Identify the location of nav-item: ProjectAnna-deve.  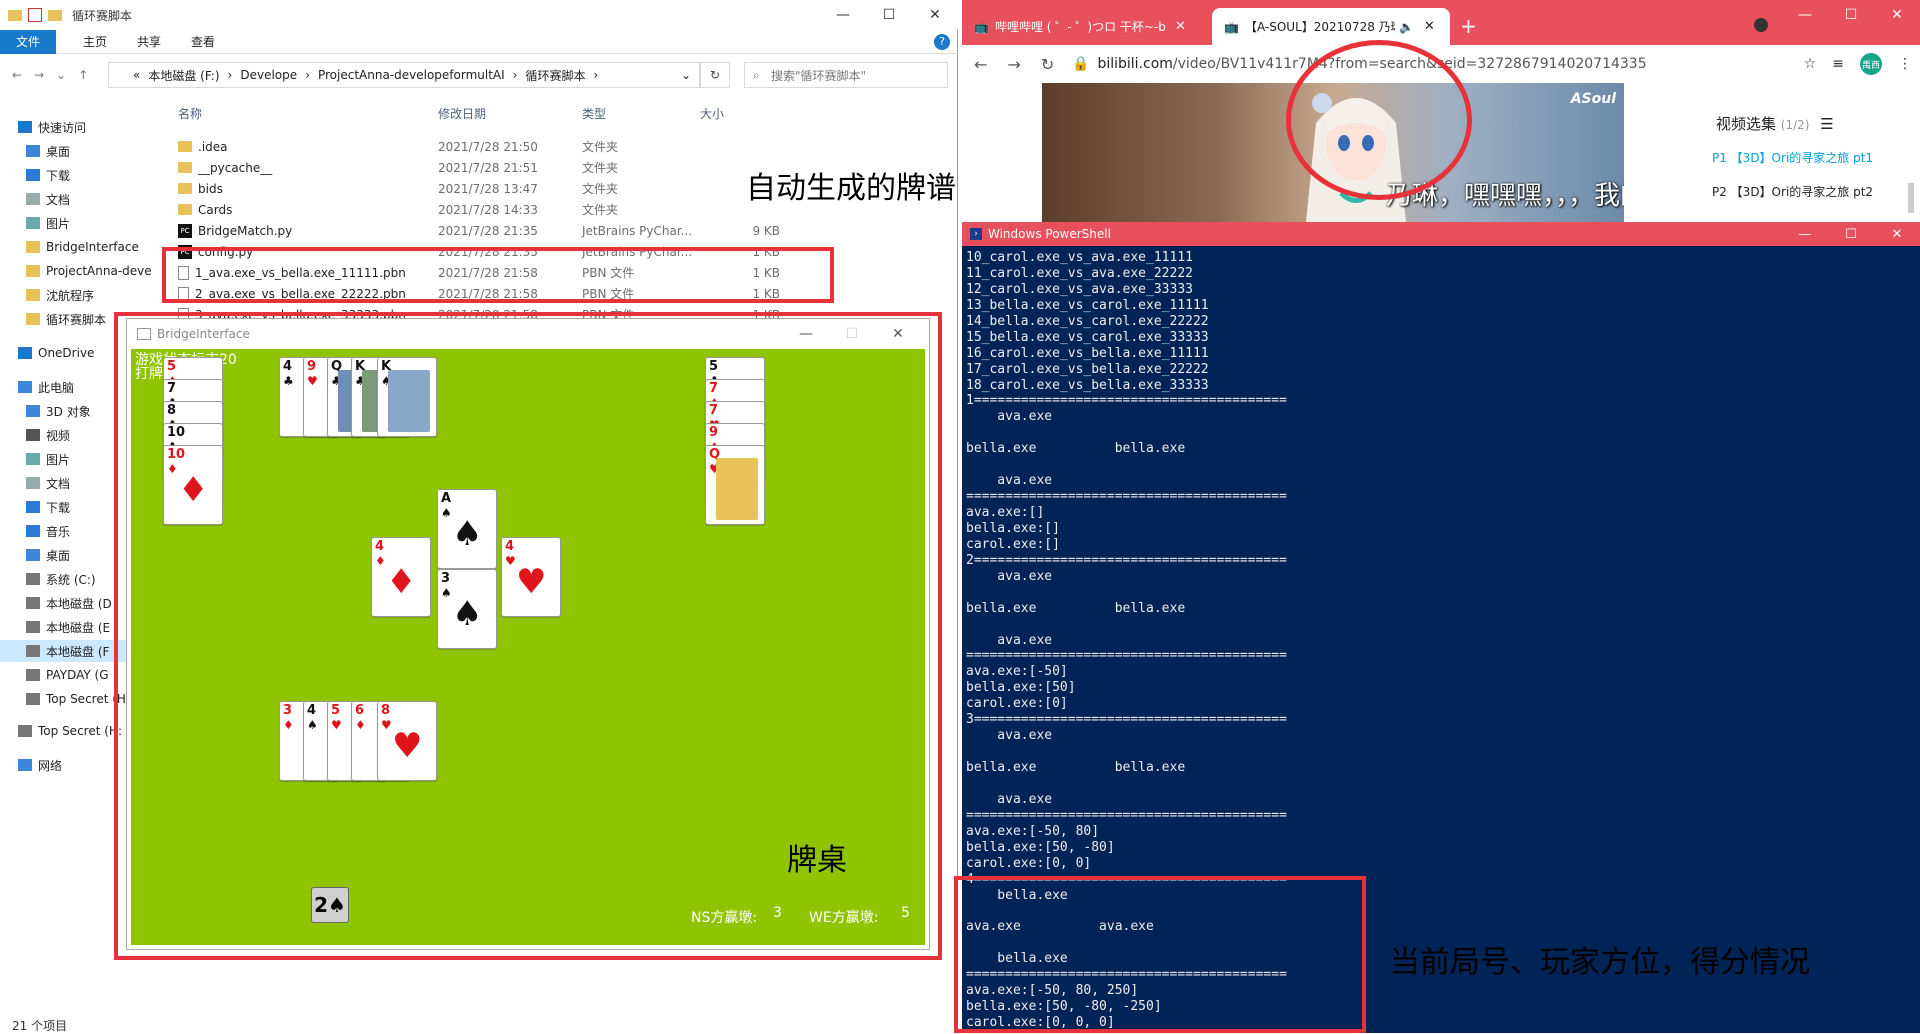
(80, 271).